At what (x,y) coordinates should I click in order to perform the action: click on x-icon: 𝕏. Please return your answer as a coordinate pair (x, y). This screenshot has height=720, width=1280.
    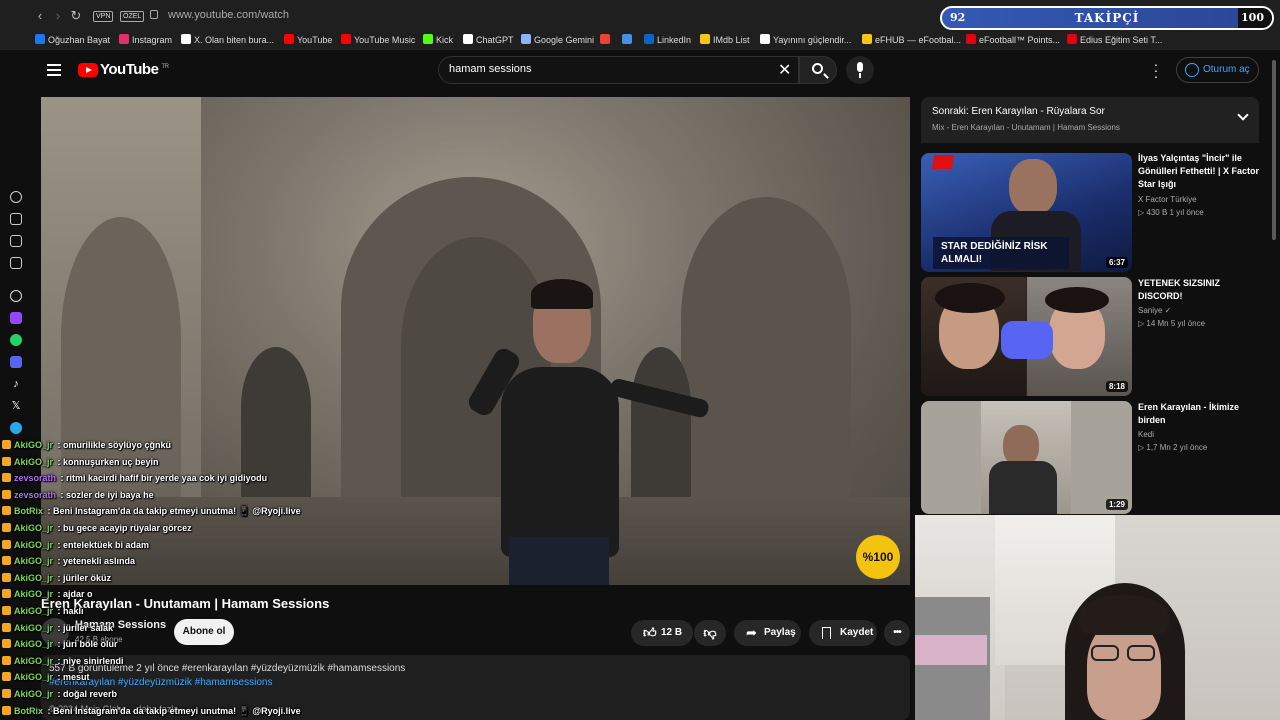
    Looking at the image, I should click on (16, 406).